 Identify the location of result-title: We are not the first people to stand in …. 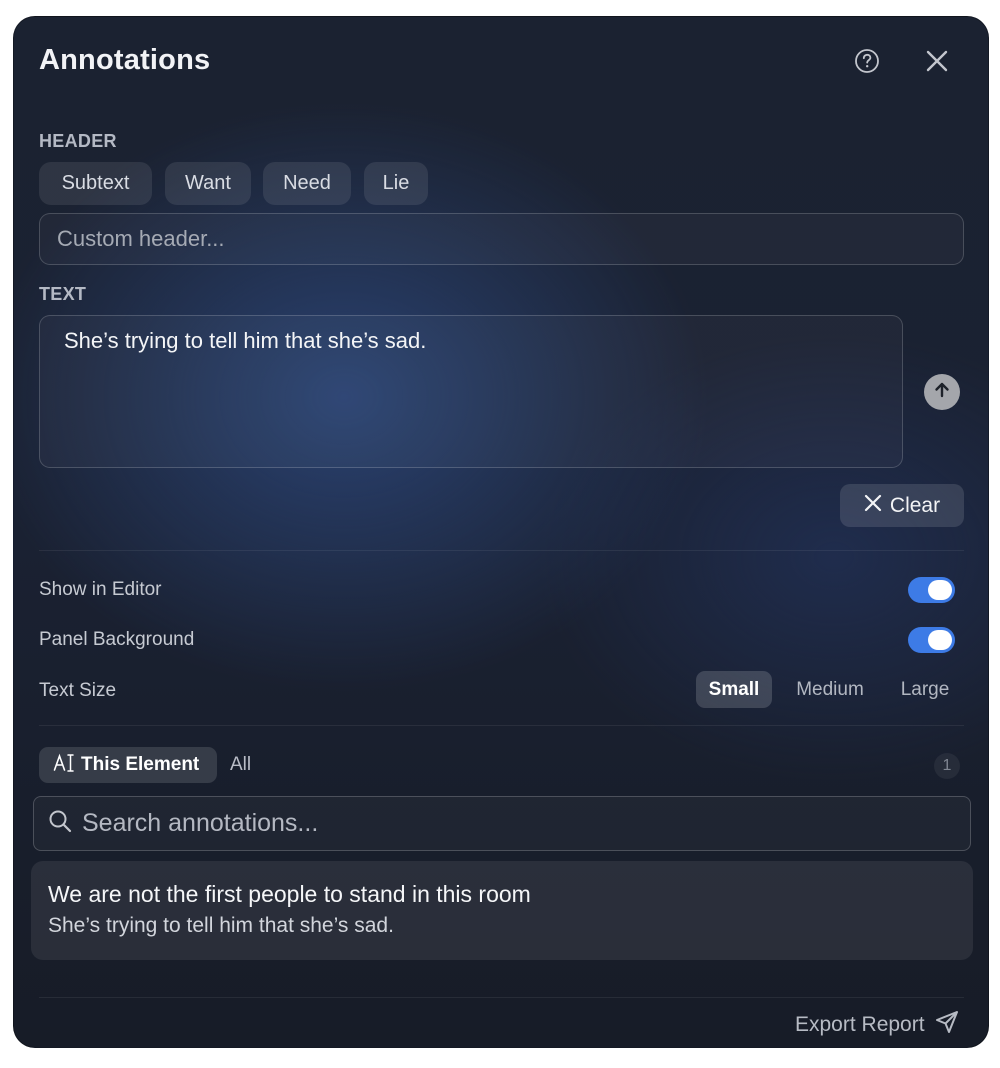
(289, 894).